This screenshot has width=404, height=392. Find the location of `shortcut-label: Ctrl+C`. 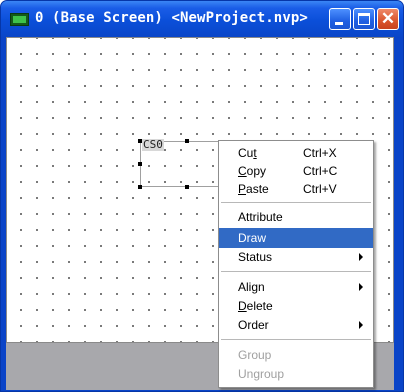

shortcut-label: Ctrl+C is located at coordinates (320, 171).